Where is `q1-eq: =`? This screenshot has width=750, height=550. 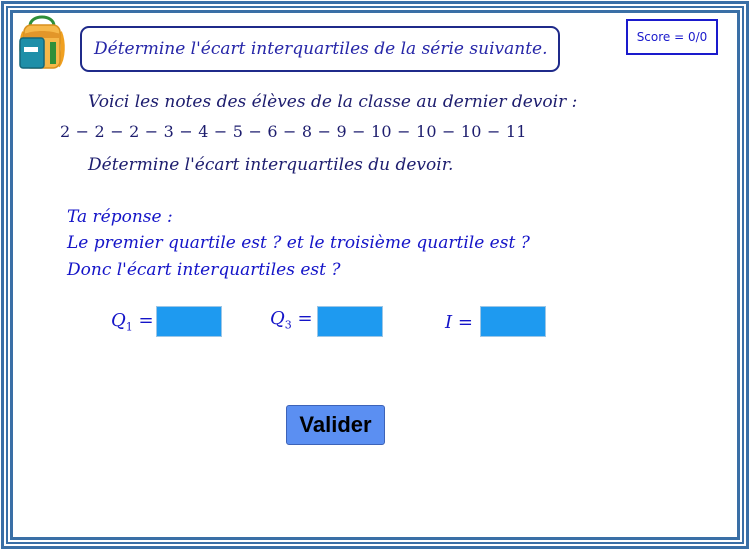
q1-eq: = is located at coordinates (143, 320).